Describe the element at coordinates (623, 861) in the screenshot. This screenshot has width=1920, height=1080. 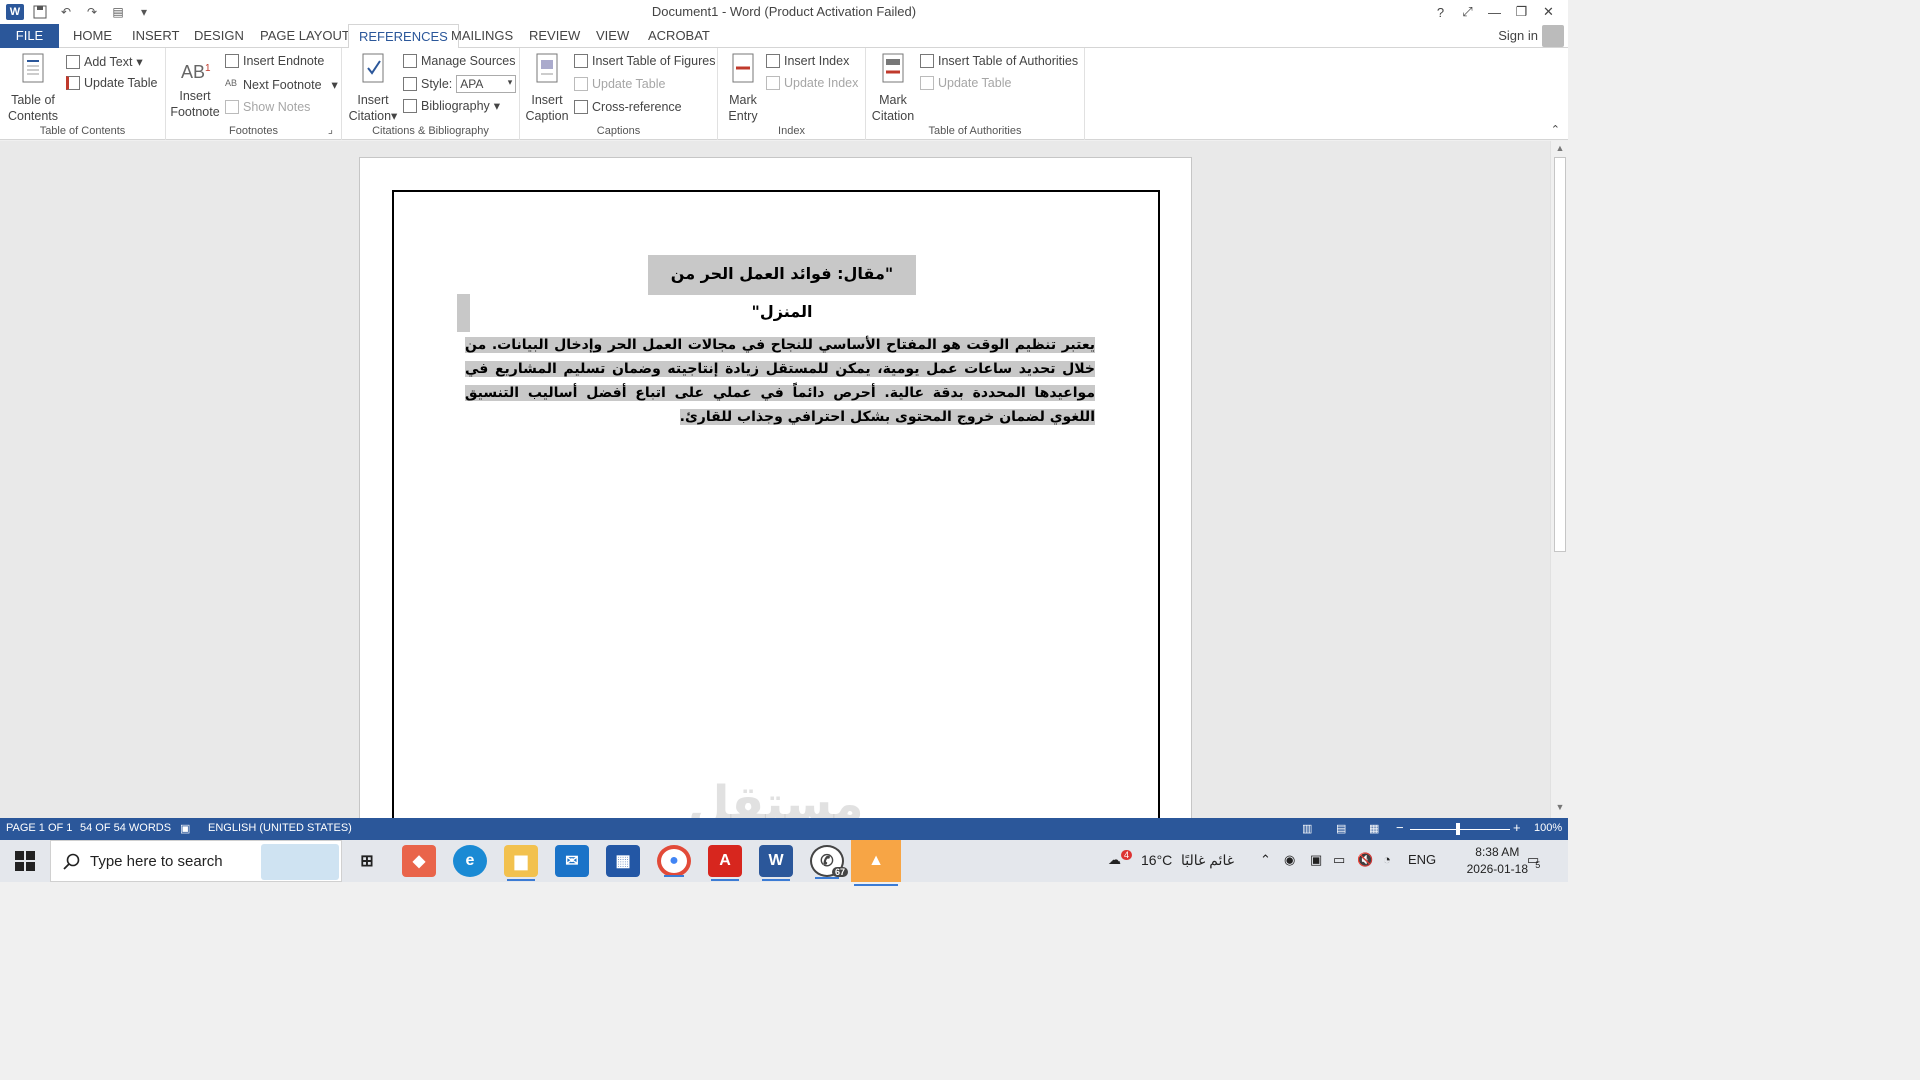
I see `store-icon: ▦` at that location.